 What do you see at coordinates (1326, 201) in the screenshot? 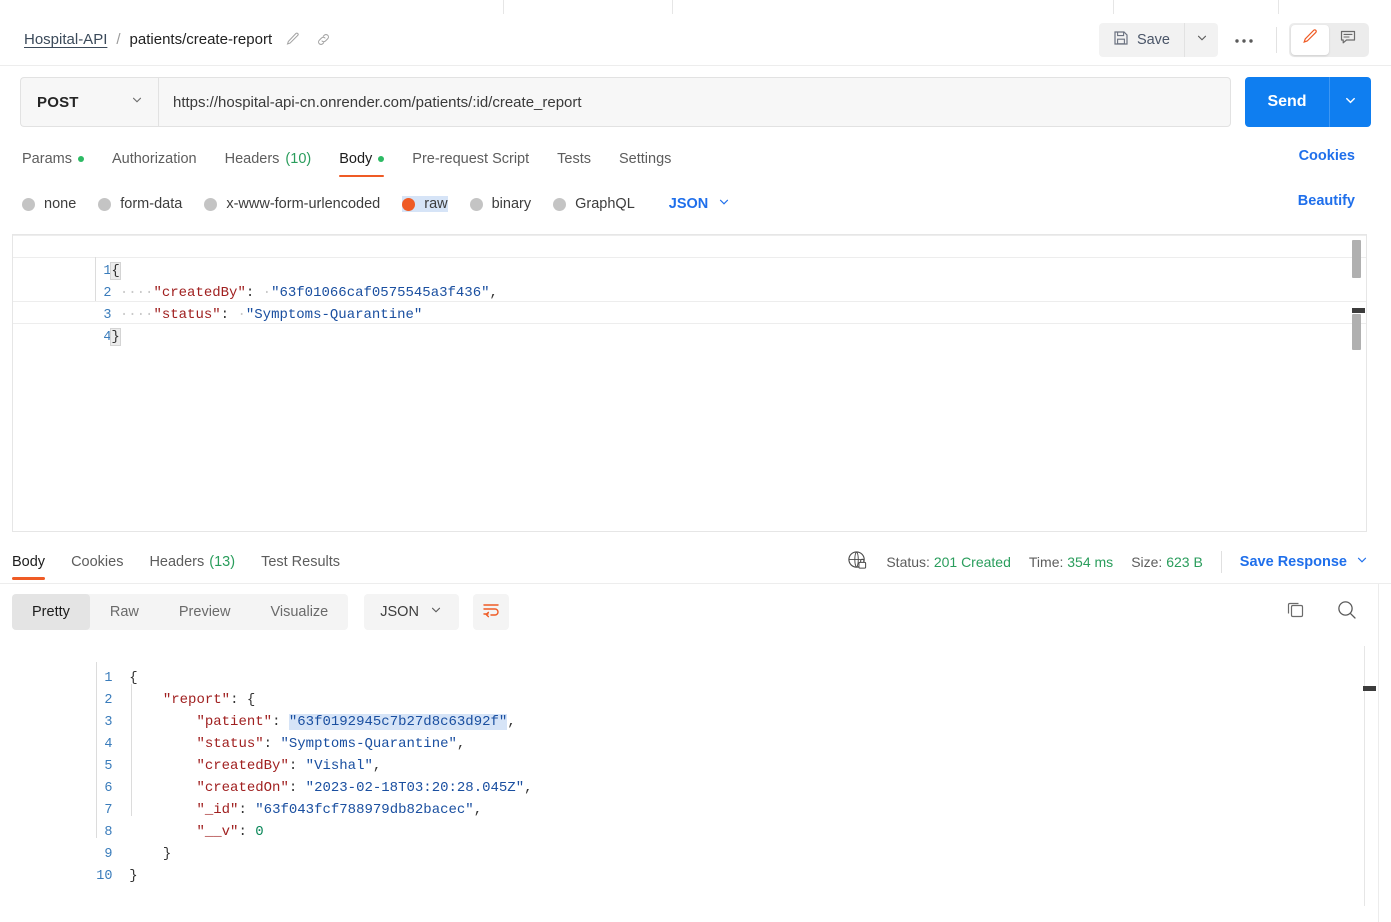
I see `beautify-link: Beautify` at bounding box center [1326, 201].